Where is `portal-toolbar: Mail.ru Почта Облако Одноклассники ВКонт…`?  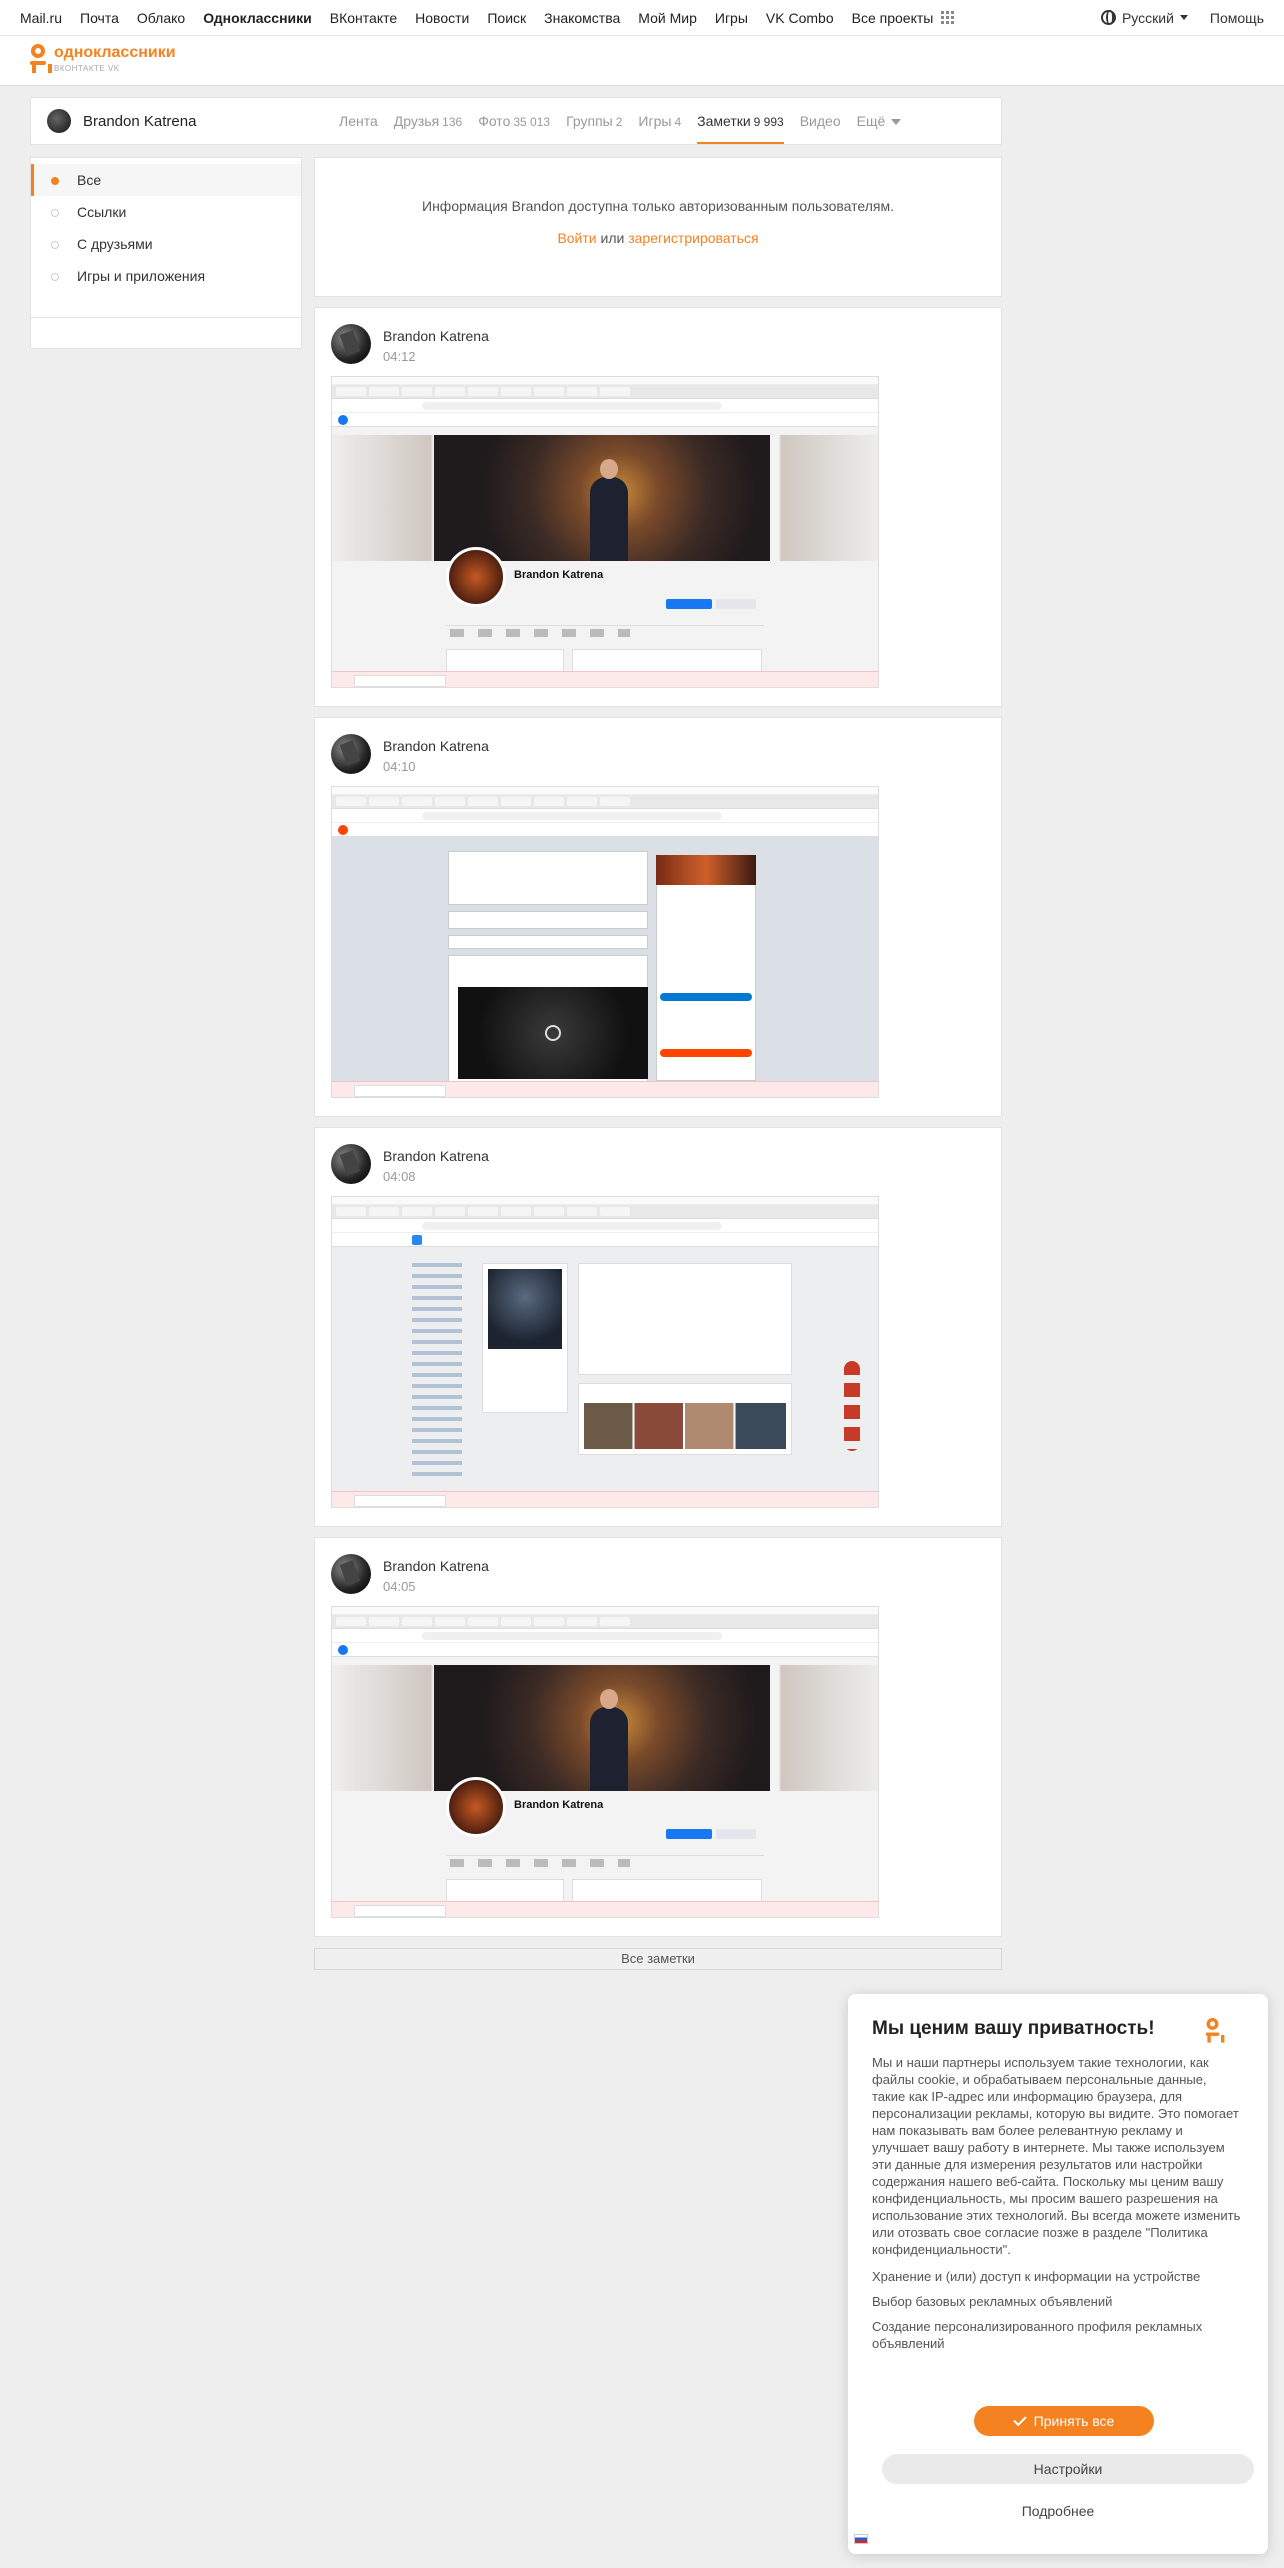 portal-toolbar: Mail.ru Почта Облако Одноклассники ВКонт… is located at coordinates (642, 18).